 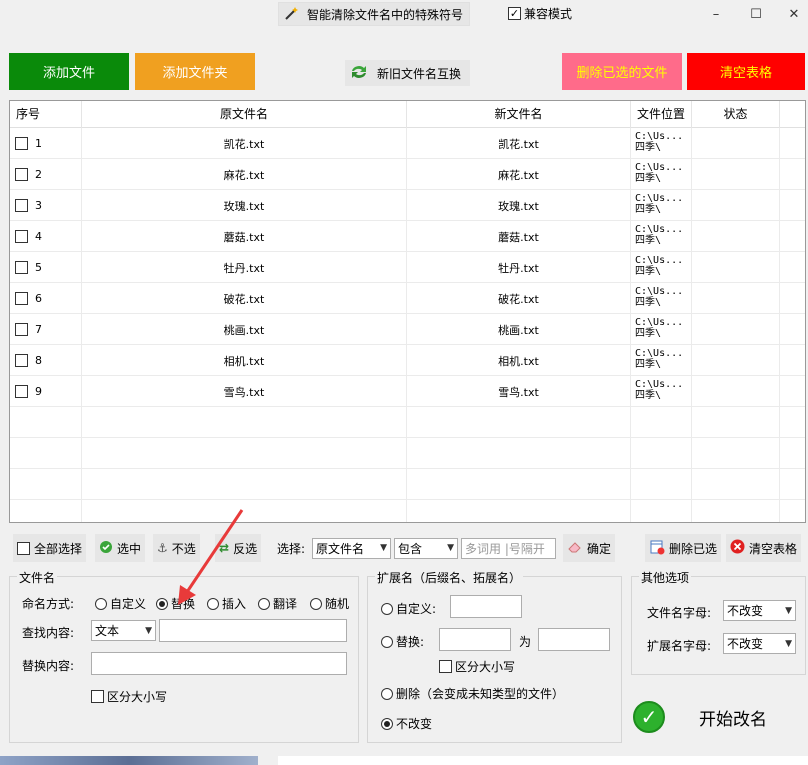 What do you see at coordinates (622, 71) in the screenshot?
I see `delete-selected-files-button: 删除已选的文件` at bounding box center [622, 71].